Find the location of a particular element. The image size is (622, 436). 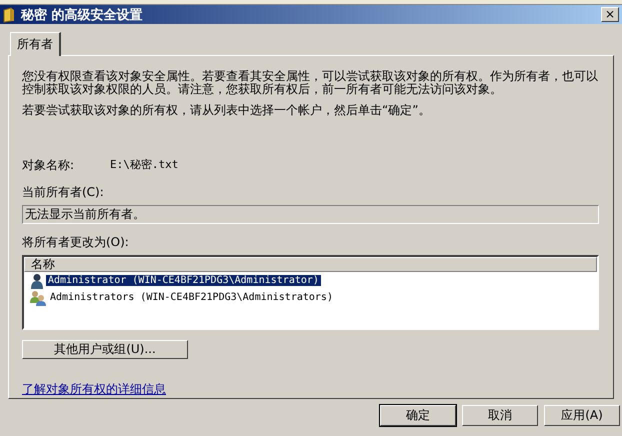

tab: 所有者 is located at coordinates (35, 44).